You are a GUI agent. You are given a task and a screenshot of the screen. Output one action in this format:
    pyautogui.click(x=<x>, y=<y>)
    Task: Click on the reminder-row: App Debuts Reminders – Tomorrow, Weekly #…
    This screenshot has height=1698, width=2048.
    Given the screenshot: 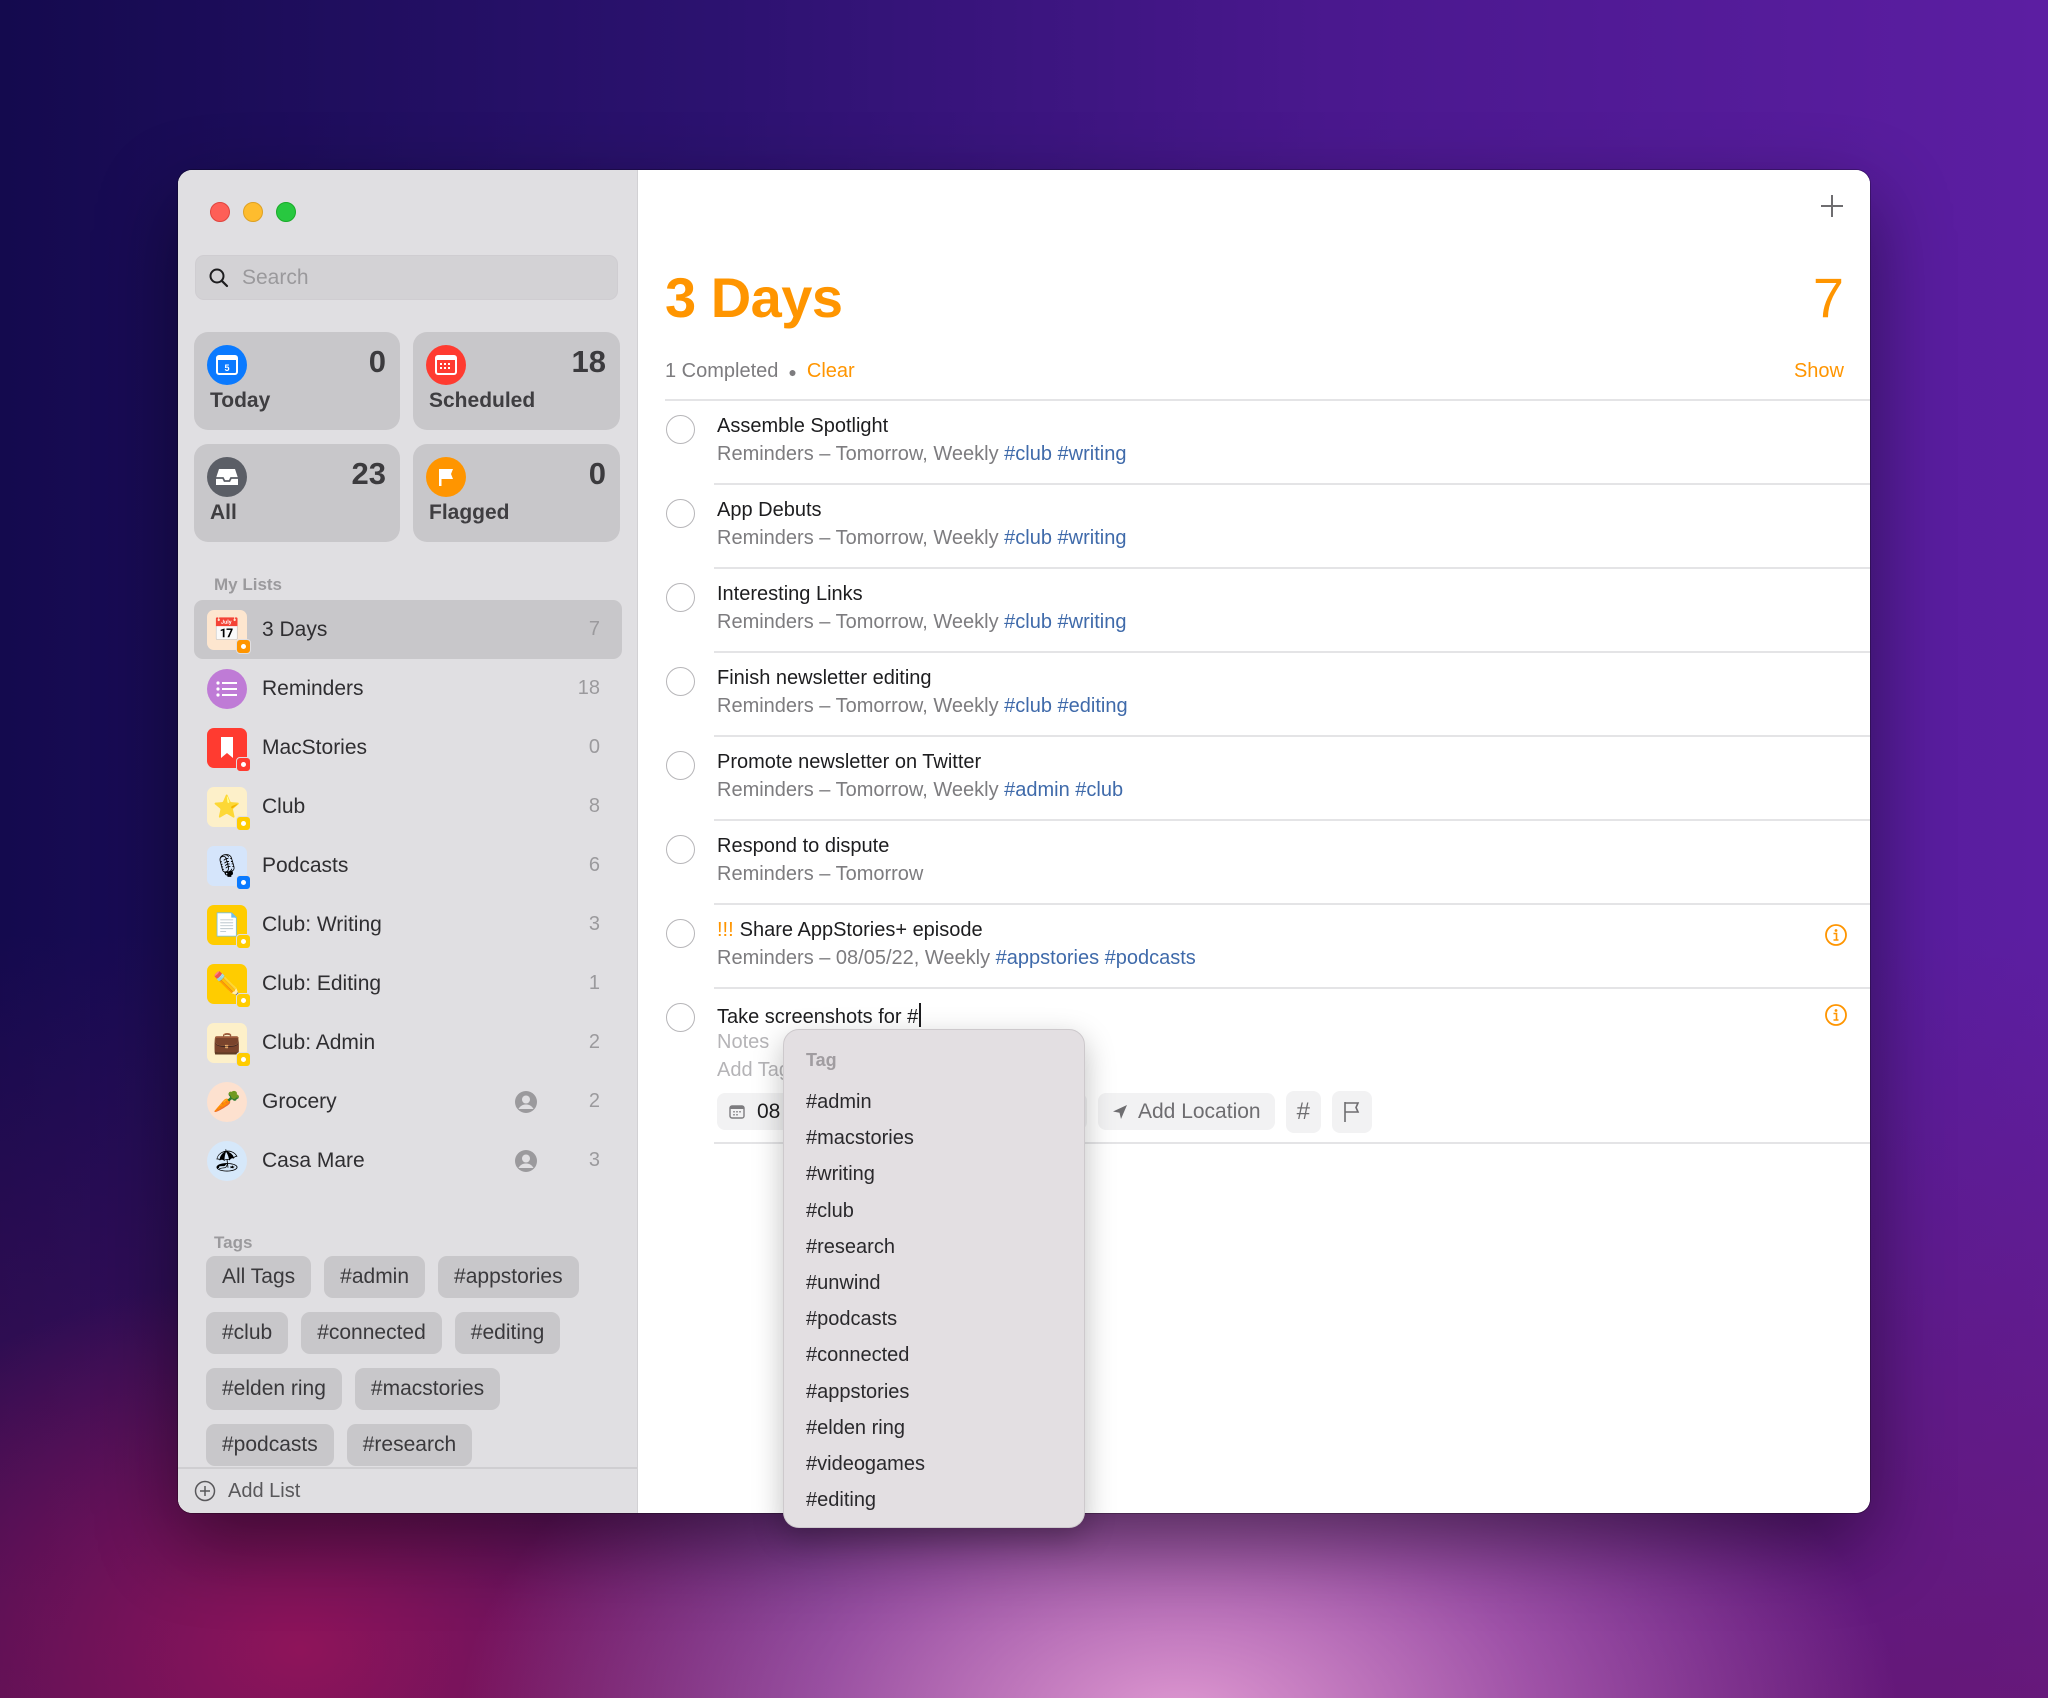 What is the action you would take?
    pyautogui.click(x=1254, y=527)
    